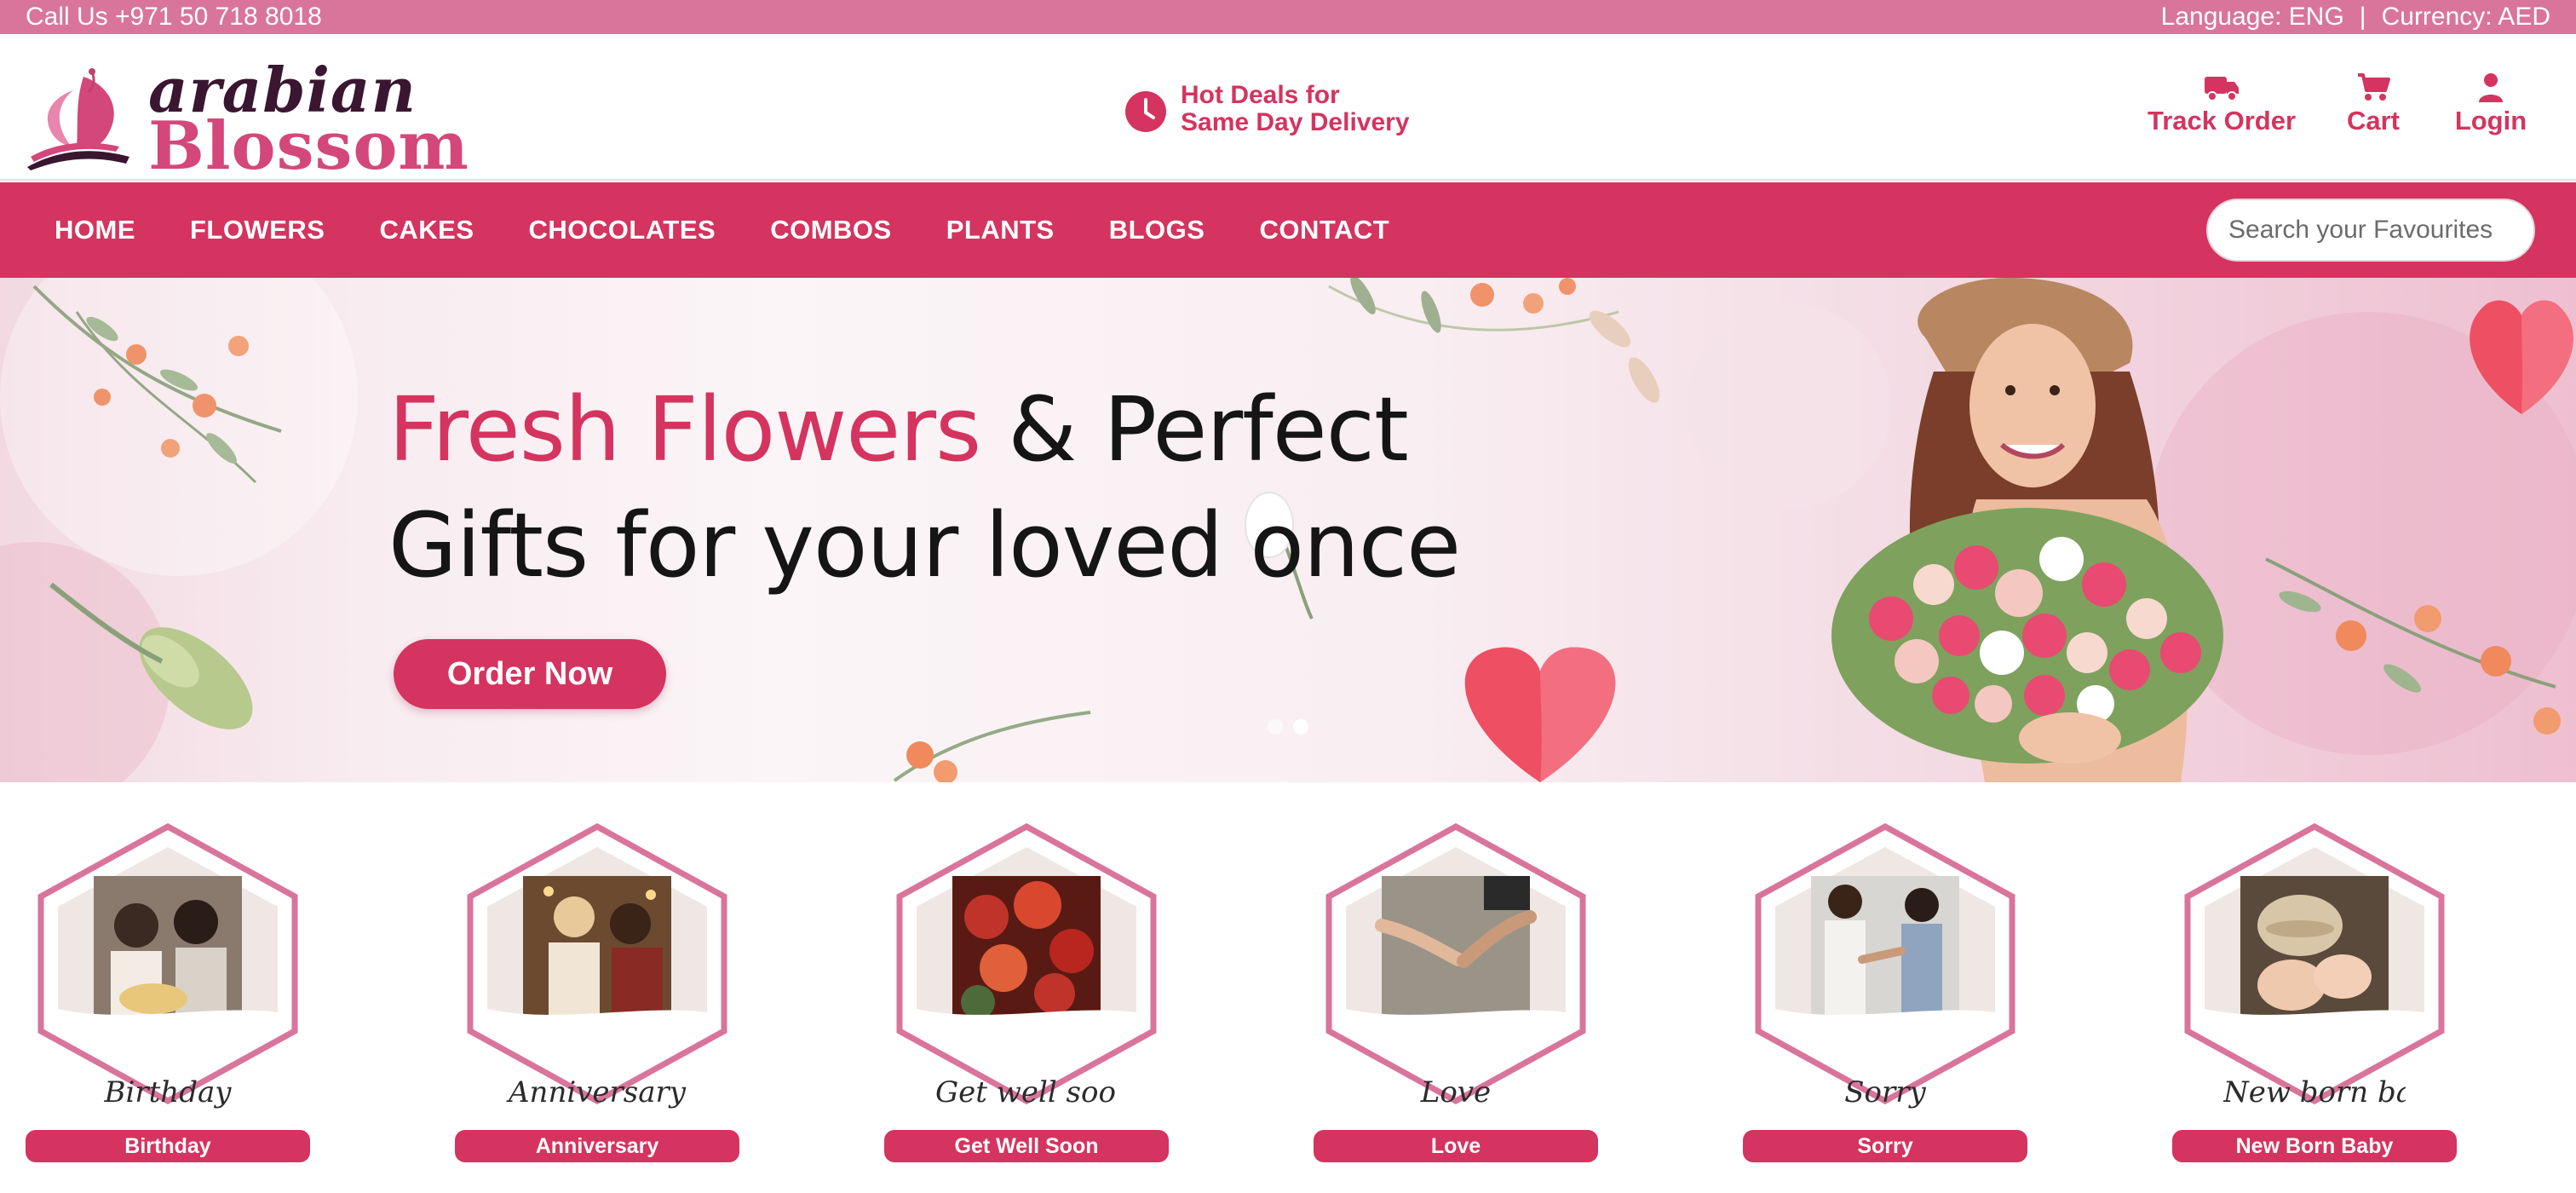 The height and width of the screenshot is (1193, 2576). What do you see at coordinates (78, 119) in the screenshot?
I see `tulip-logo-icon` at bounding box center [78, 119].